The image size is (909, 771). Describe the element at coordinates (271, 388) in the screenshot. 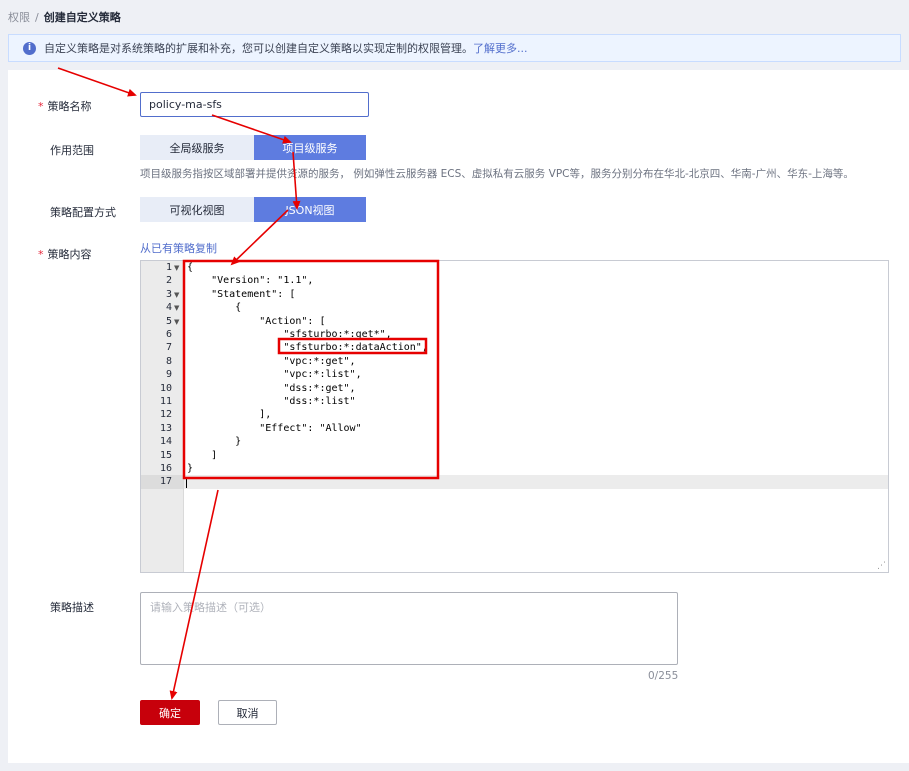

I see `code-line: "dss:*:get",` at that location.